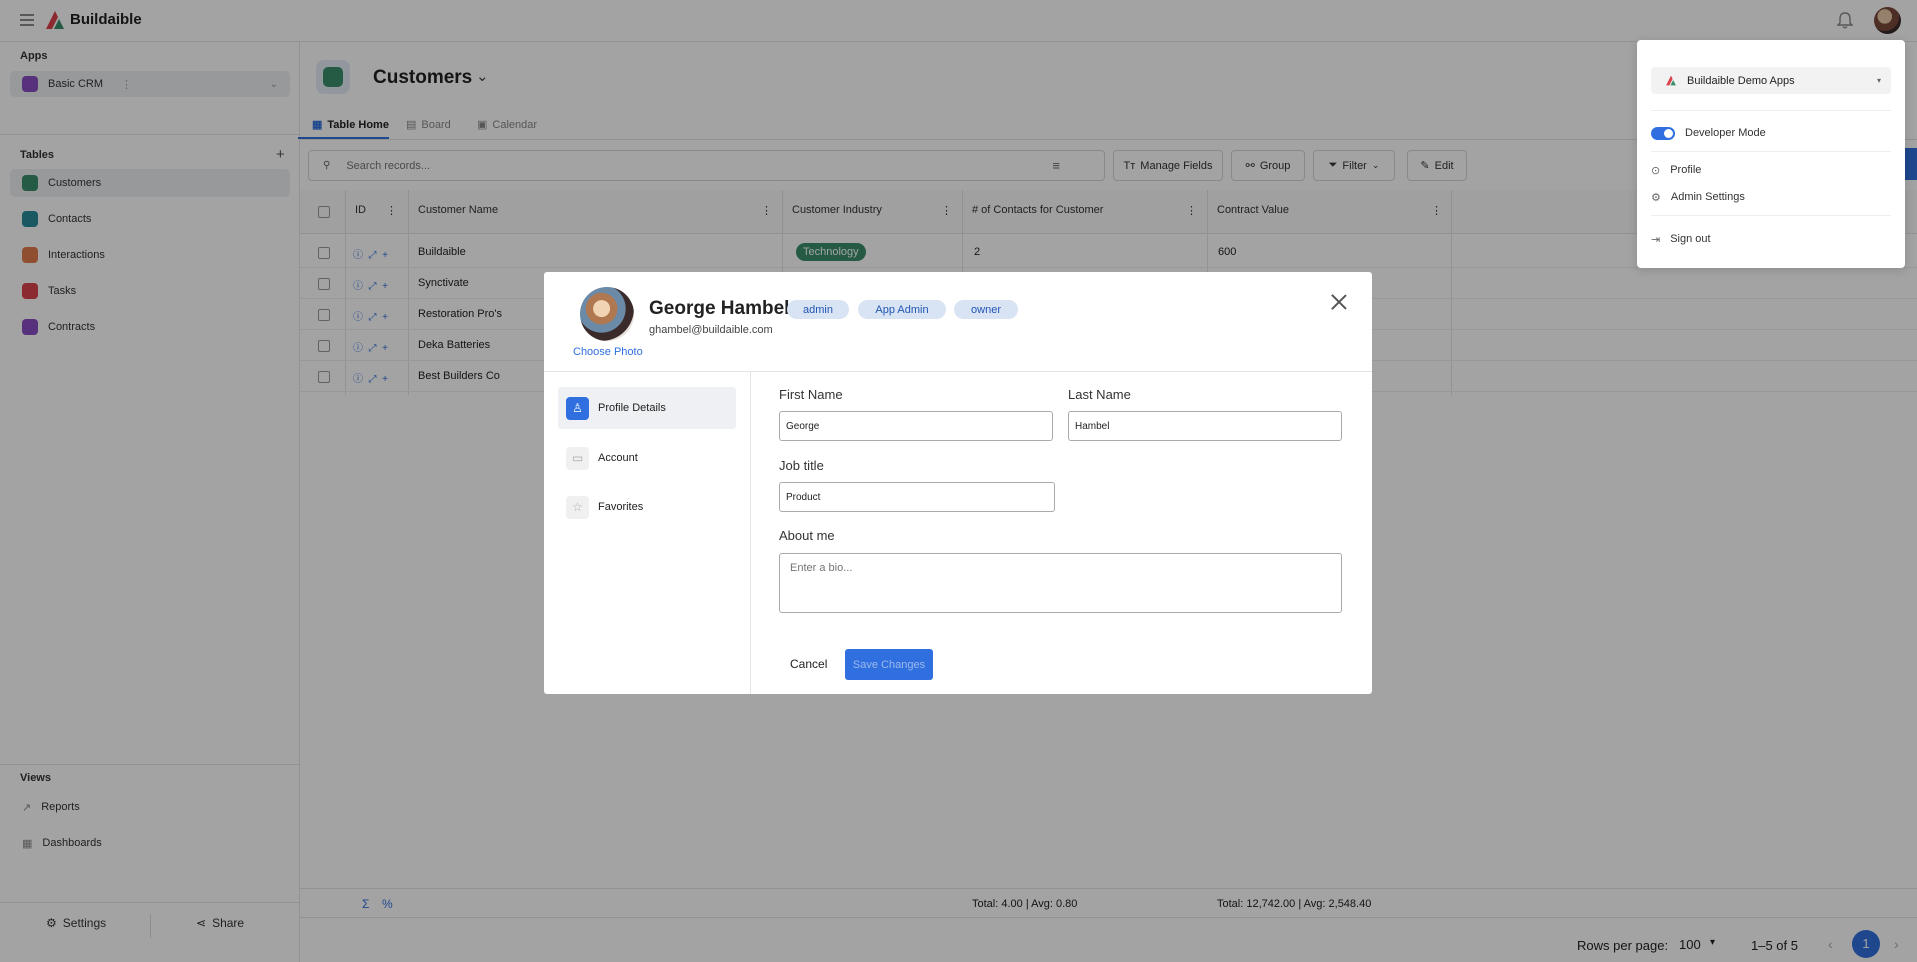 The width and height of the screenshot is (1917, 962). What do you see at coordinates (1663, 133) in the screenshot?
I see `toggle-switch` at bounding box center [1663, 133].